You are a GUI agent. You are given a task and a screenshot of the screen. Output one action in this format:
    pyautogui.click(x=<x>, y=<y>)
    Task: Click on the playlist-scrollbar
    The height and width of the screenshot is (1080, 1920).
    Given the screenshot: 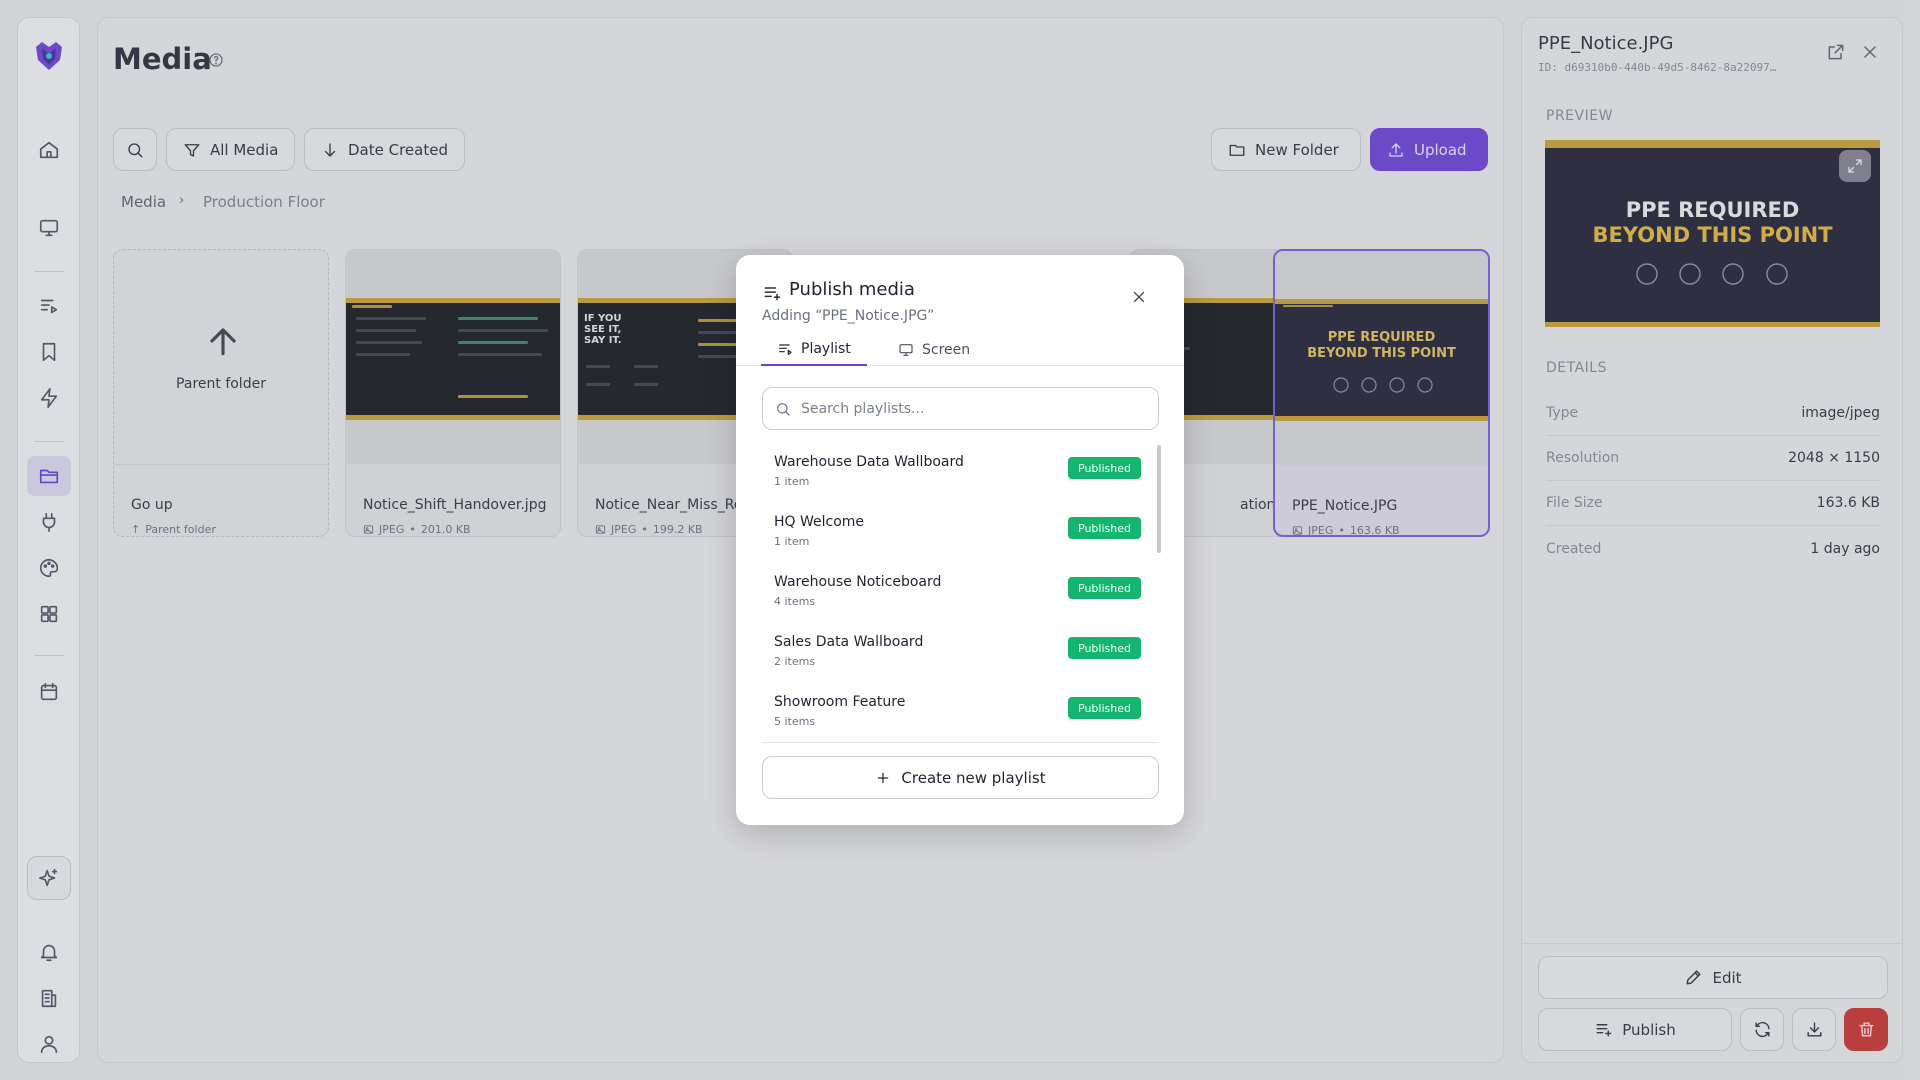 What is the action you would take?
    pyautogui.click(x=1159, y=499)
    